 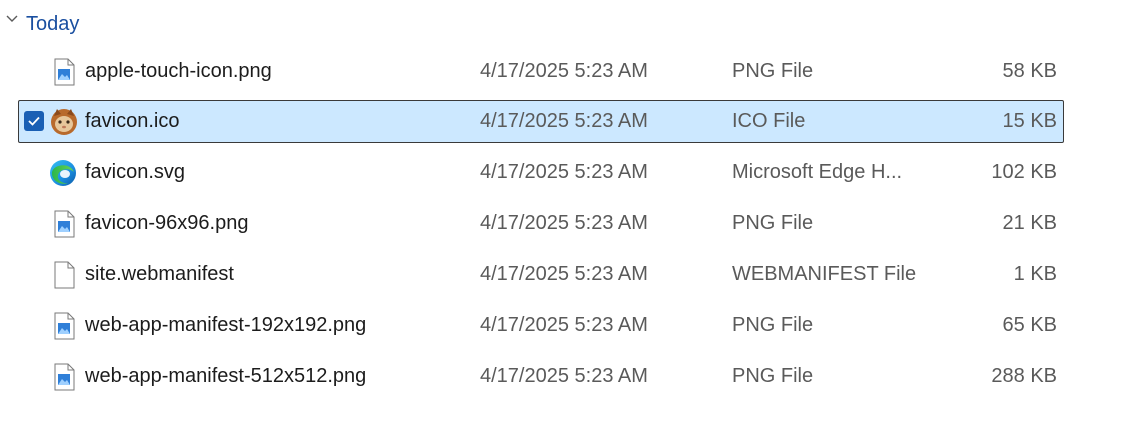 What do you see at coordinates (53, 24) in the screenshot?
I see `group-title: Today` at bounding box center [53, 24].